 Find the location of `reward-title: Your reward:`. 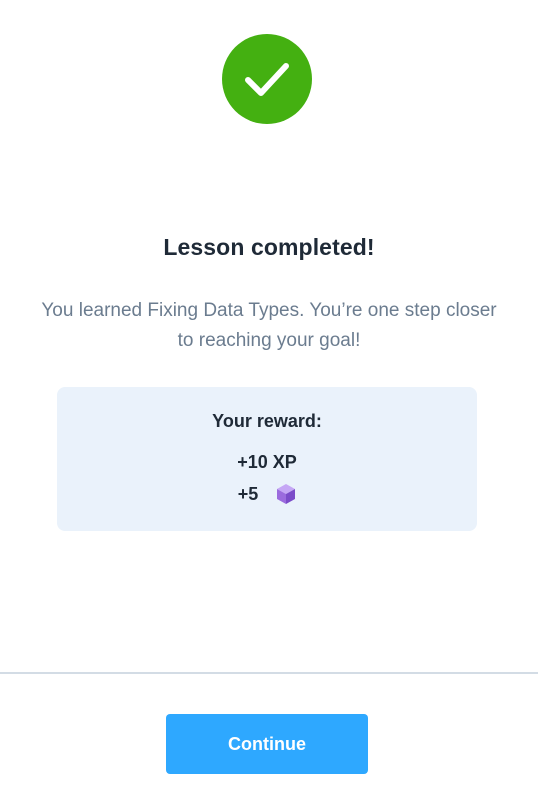

reward-title: Your reward: is located at coordinates (267, 421).